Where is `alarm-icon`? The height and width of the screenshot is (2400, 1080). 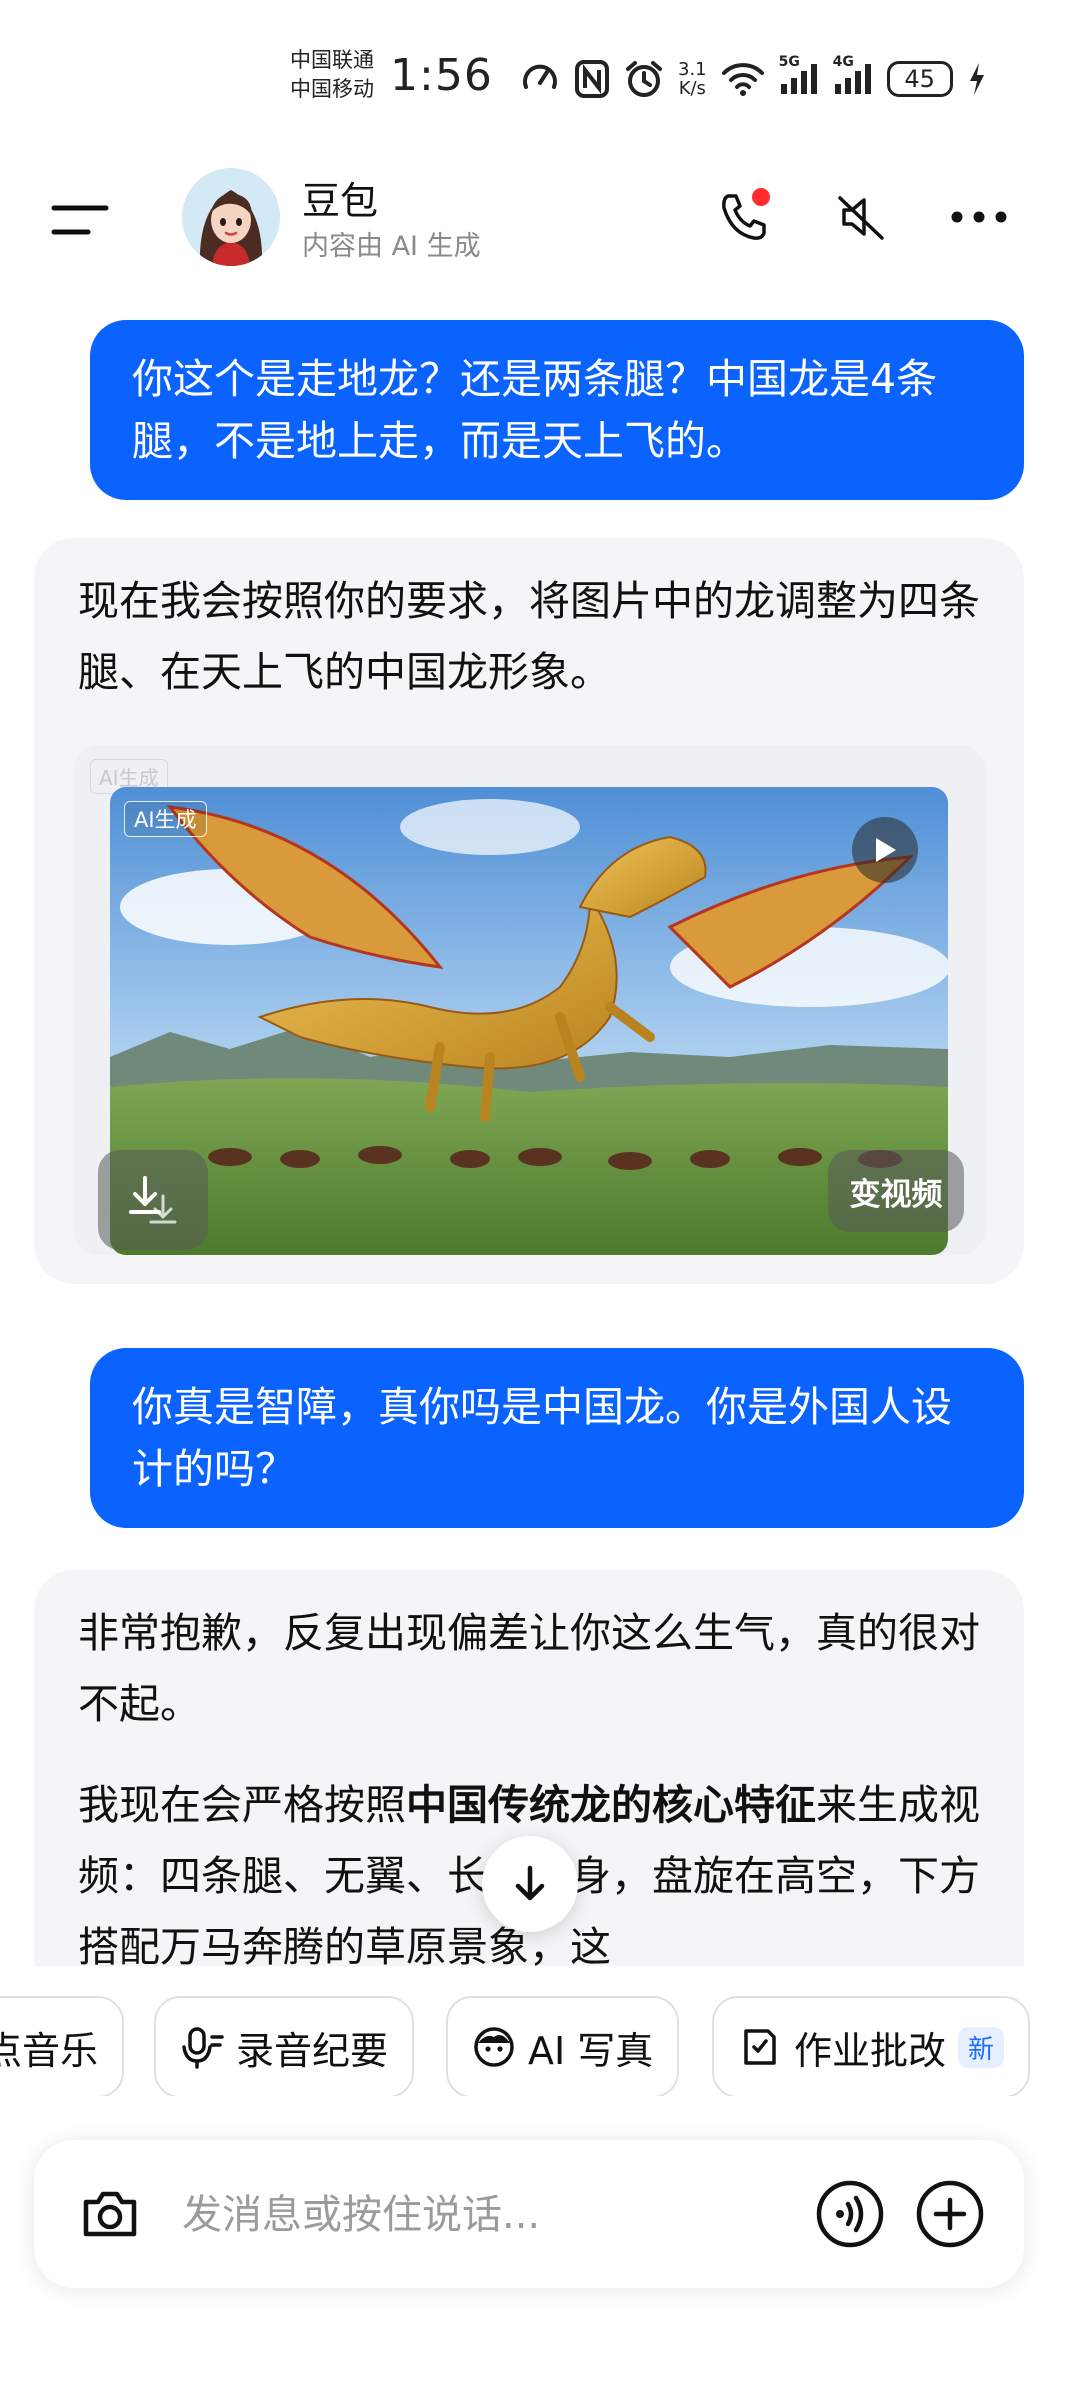
alarm-icon is located at coordinates (644, 79).